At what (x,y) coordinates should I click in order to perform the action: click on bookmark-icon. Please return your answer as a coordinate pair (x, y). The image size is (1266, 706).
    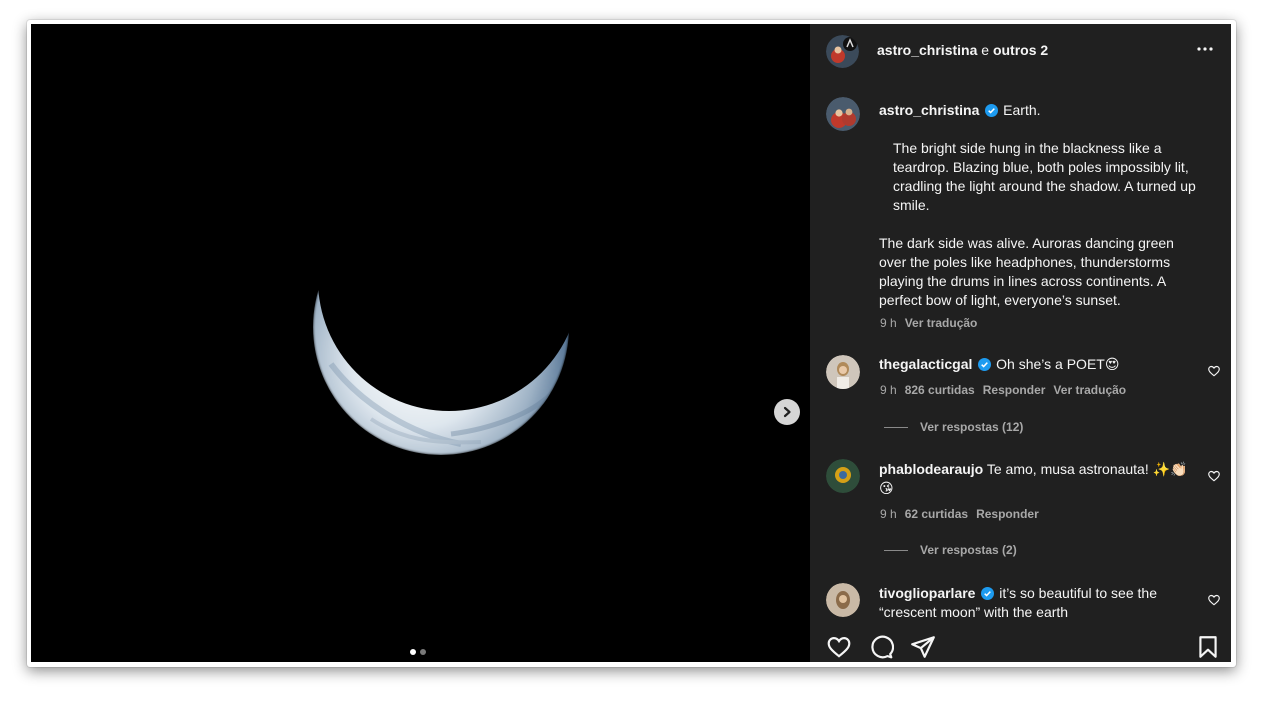
    Looking at the image, I should click on (1208, 647).